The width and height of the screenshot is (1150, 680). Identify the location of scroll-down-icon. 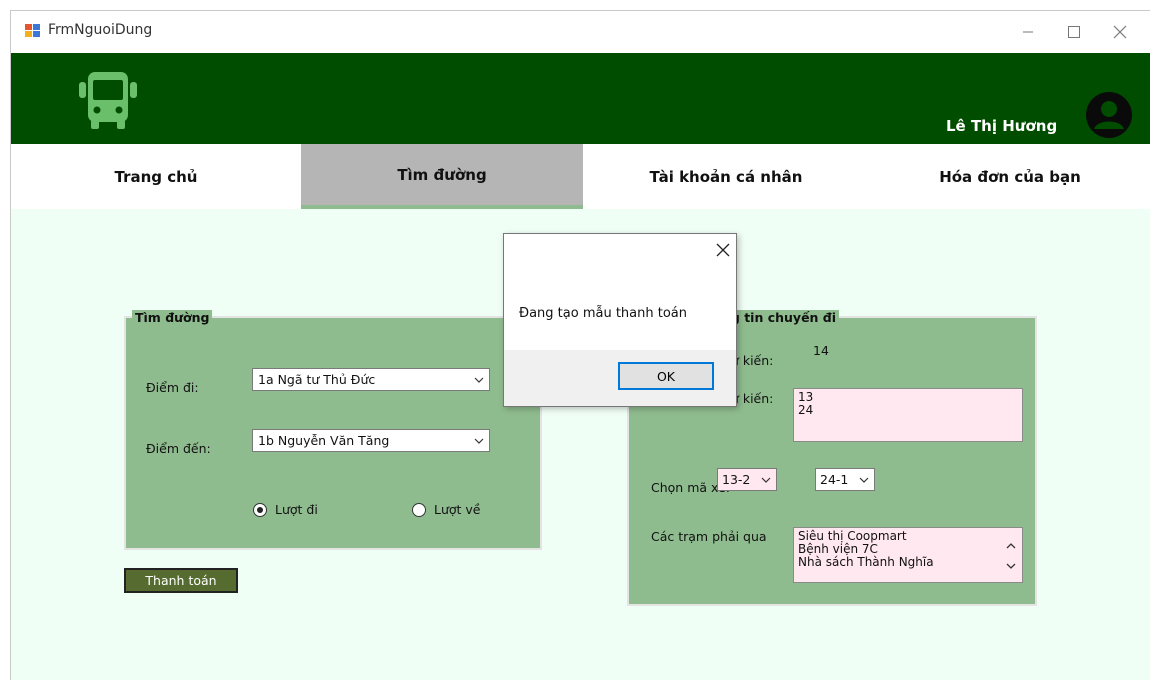
(1011, 566).